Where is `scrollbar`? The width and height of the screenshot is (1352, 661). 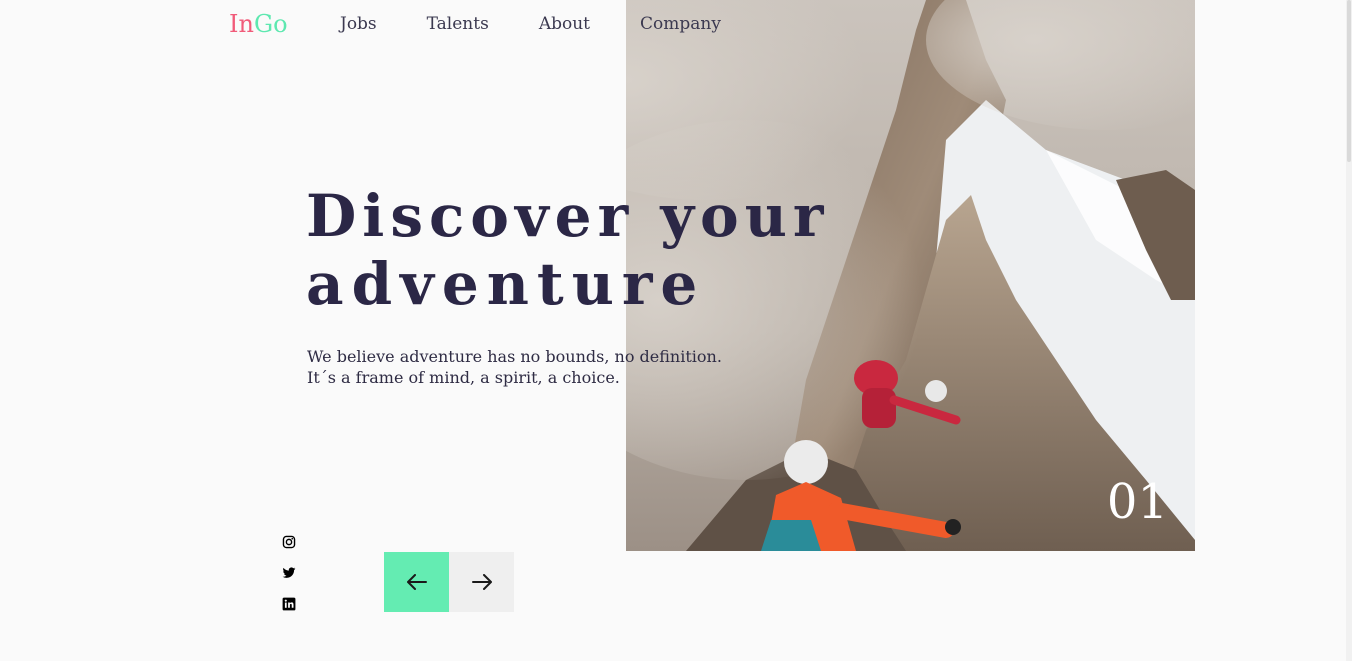
scrollbar is located at coordinates (1349, 330).